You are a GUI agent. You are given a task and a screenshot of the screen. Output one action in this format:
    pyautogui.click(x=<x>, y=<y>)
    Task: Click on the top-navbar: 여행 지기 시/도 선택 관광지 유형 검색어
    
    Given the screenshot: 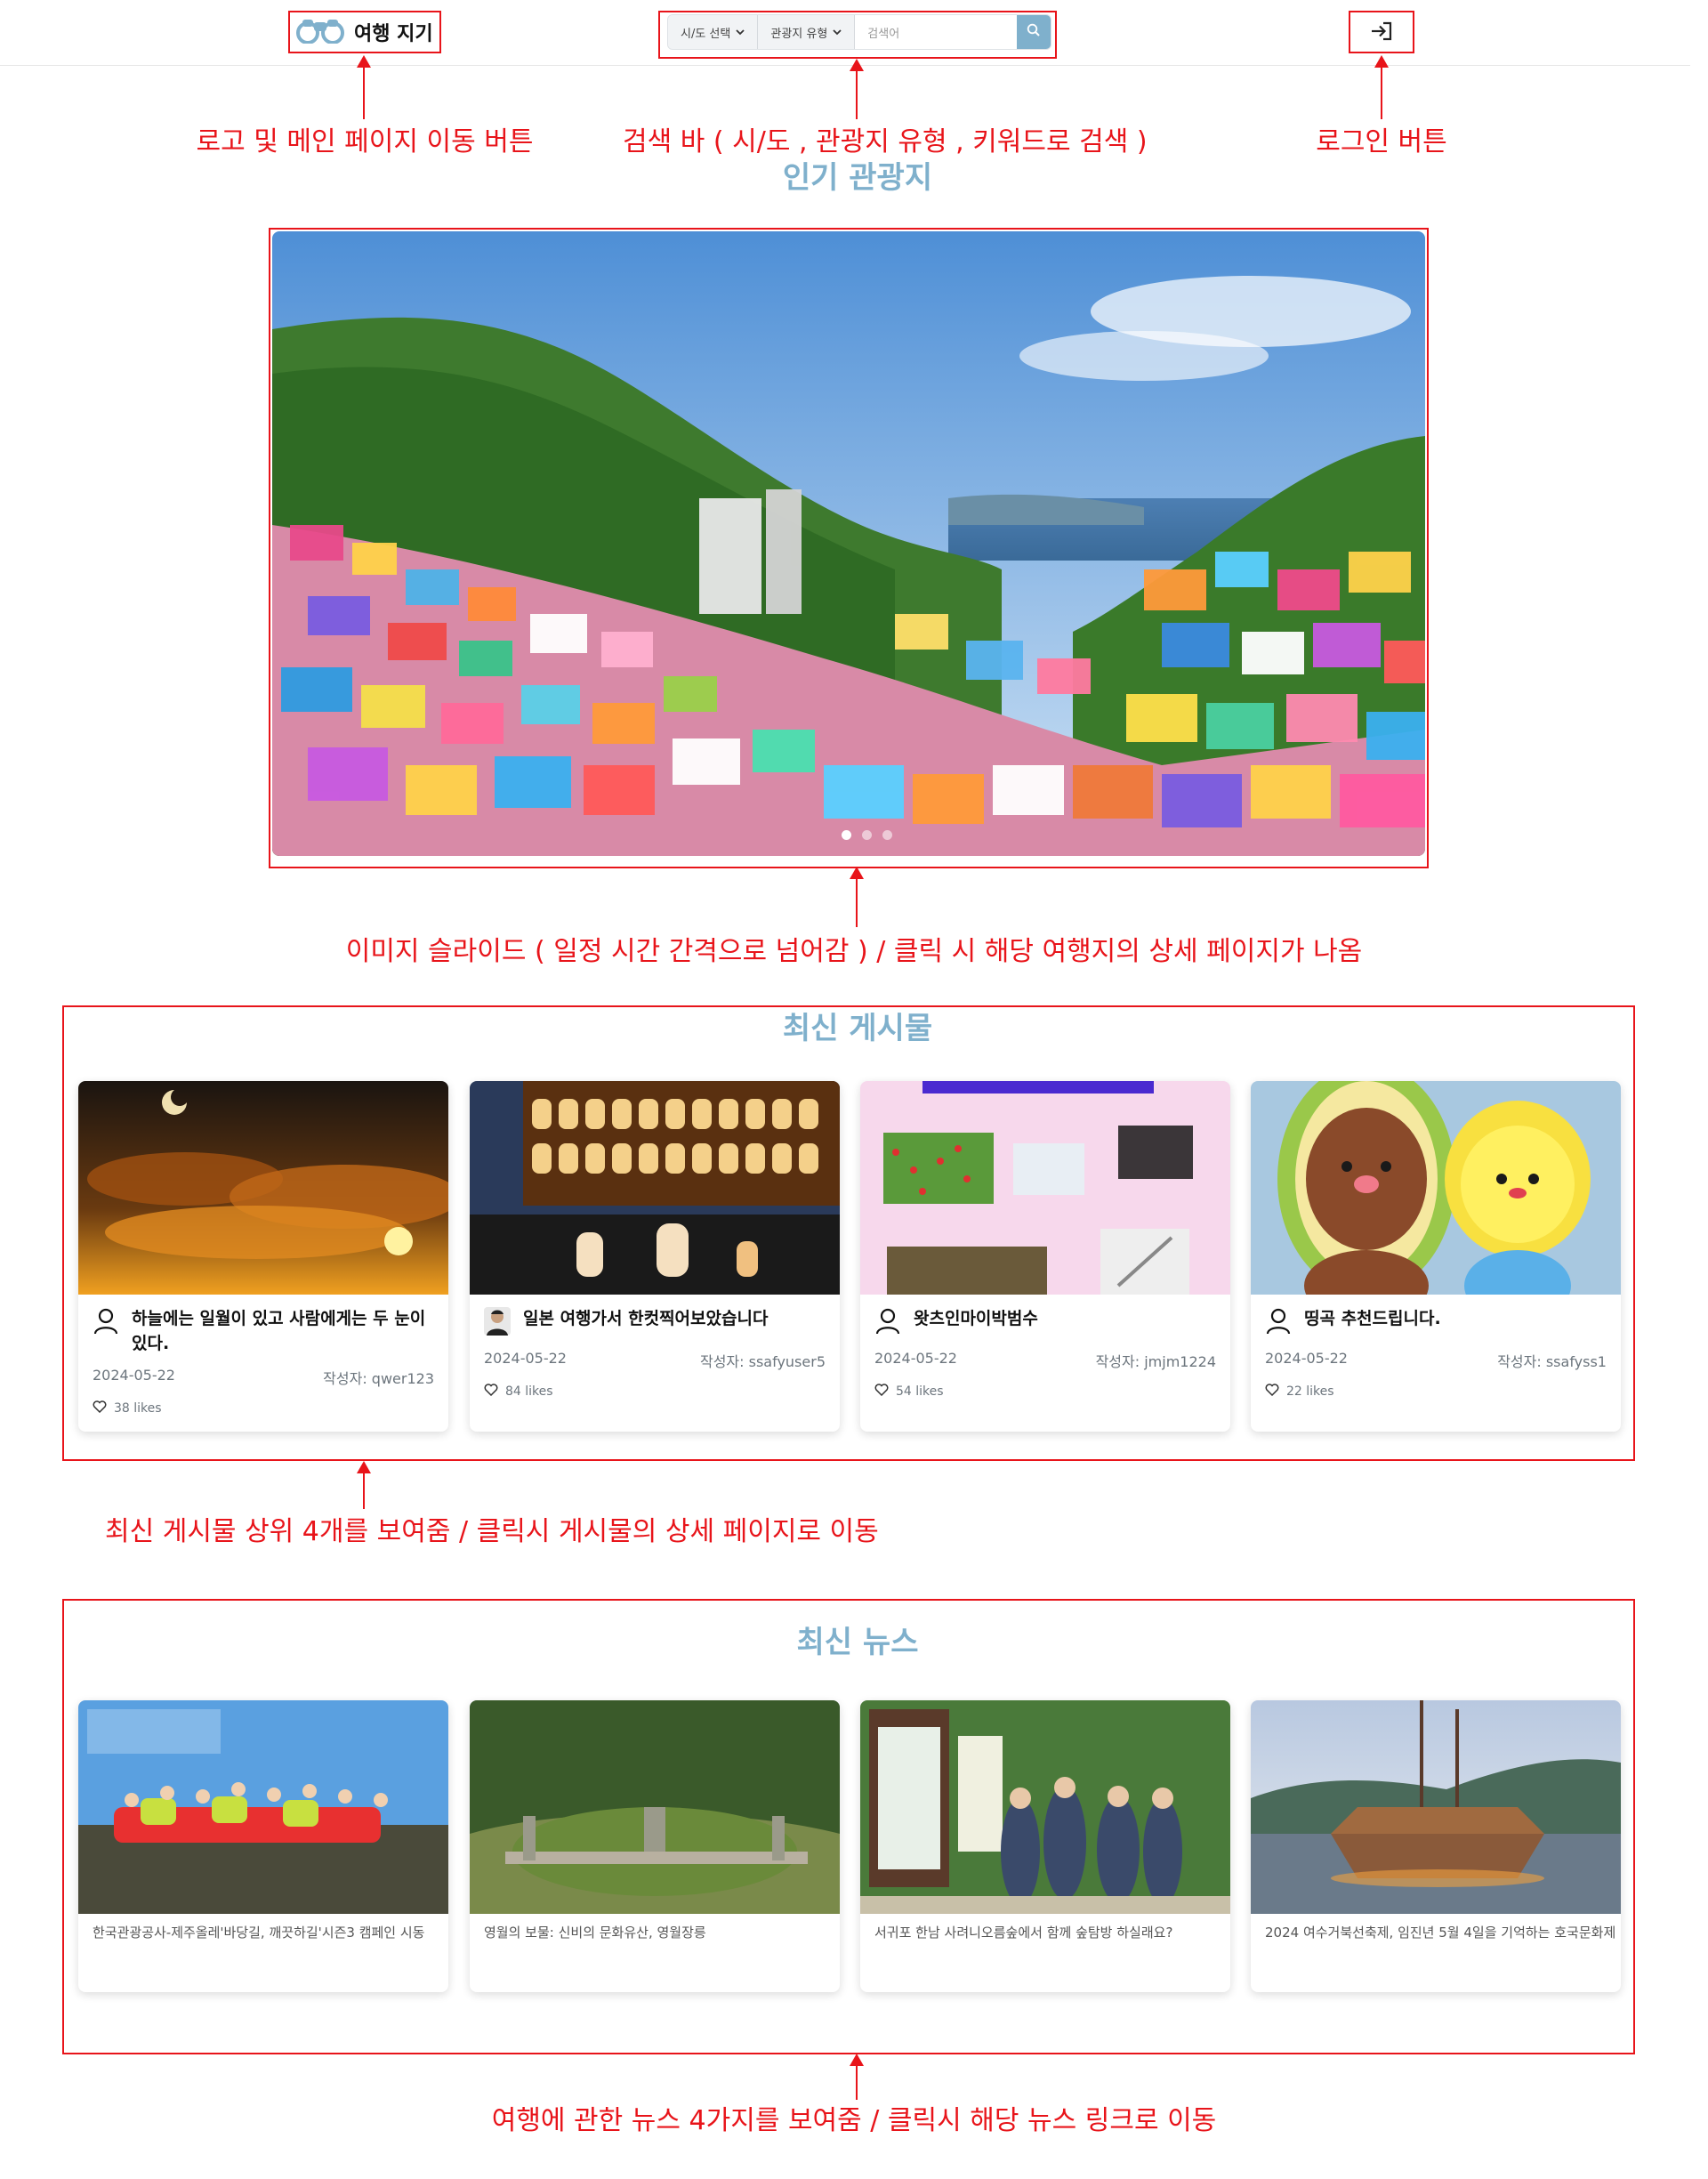 What is the action you would take?
    pyautogui.click(x=845, y=33)
    